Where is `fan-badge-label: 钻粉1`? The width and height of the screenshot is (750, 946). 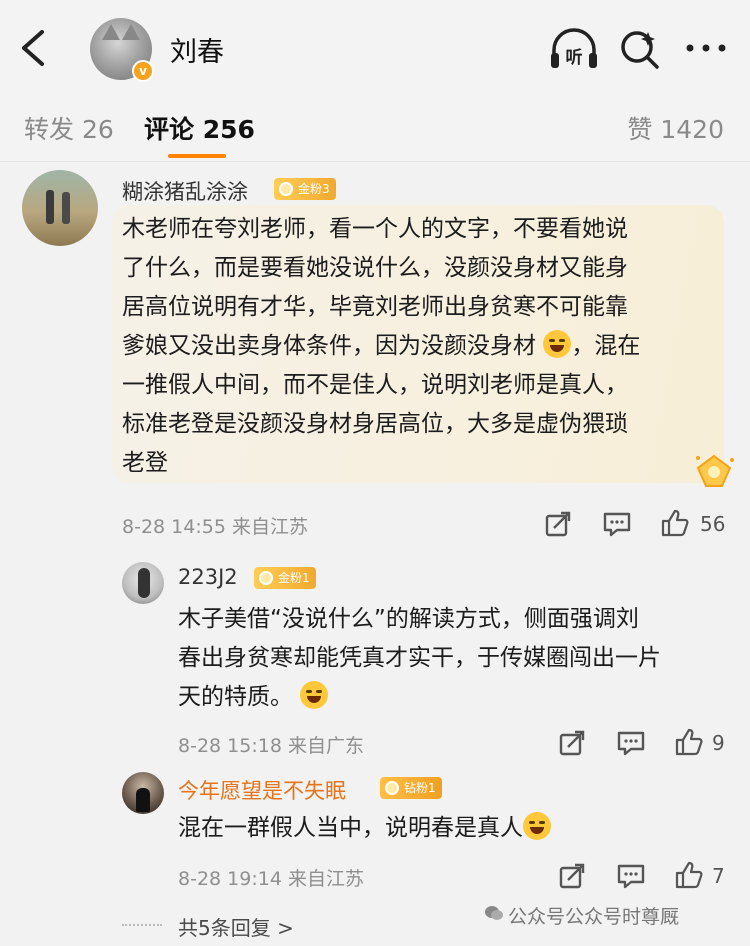
fan-badge-label: 钻粉1 is located at coordinates (420, 788).